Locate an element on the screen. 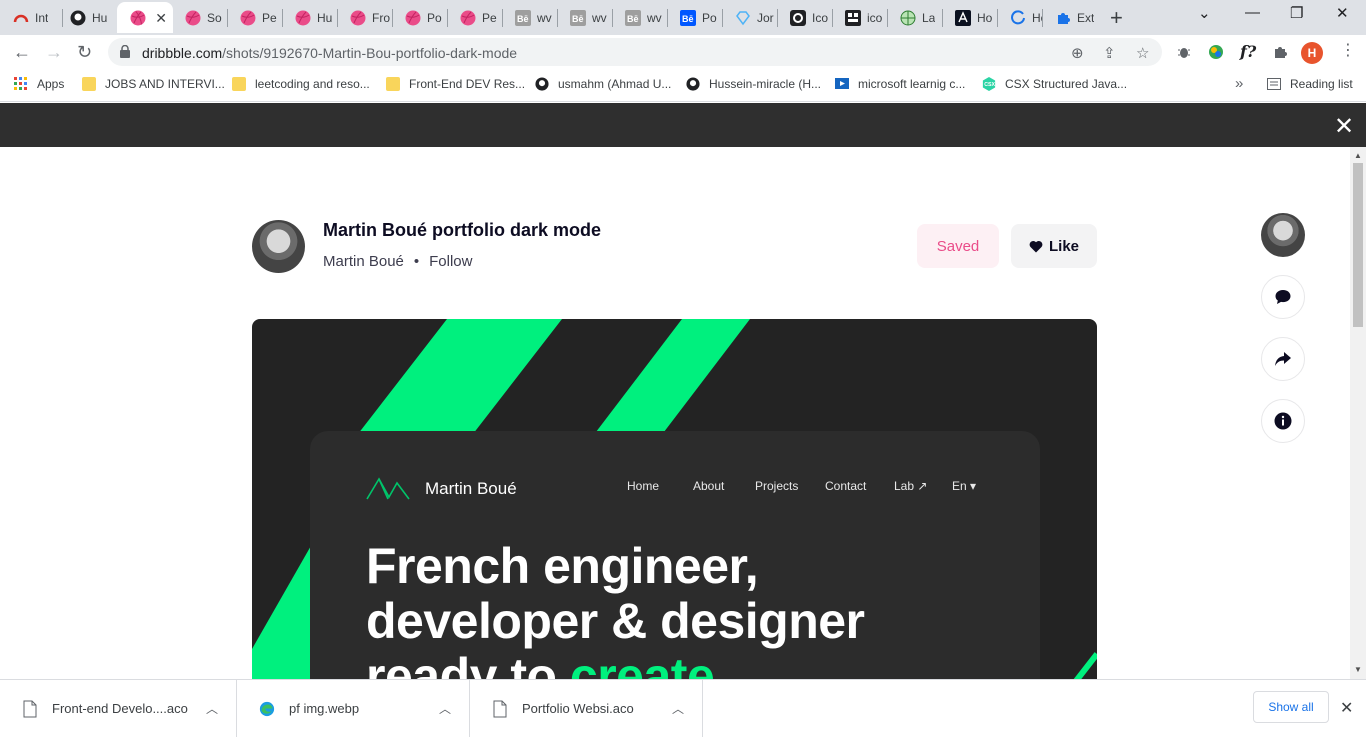  info-button is located at coordinates (1283, 421).